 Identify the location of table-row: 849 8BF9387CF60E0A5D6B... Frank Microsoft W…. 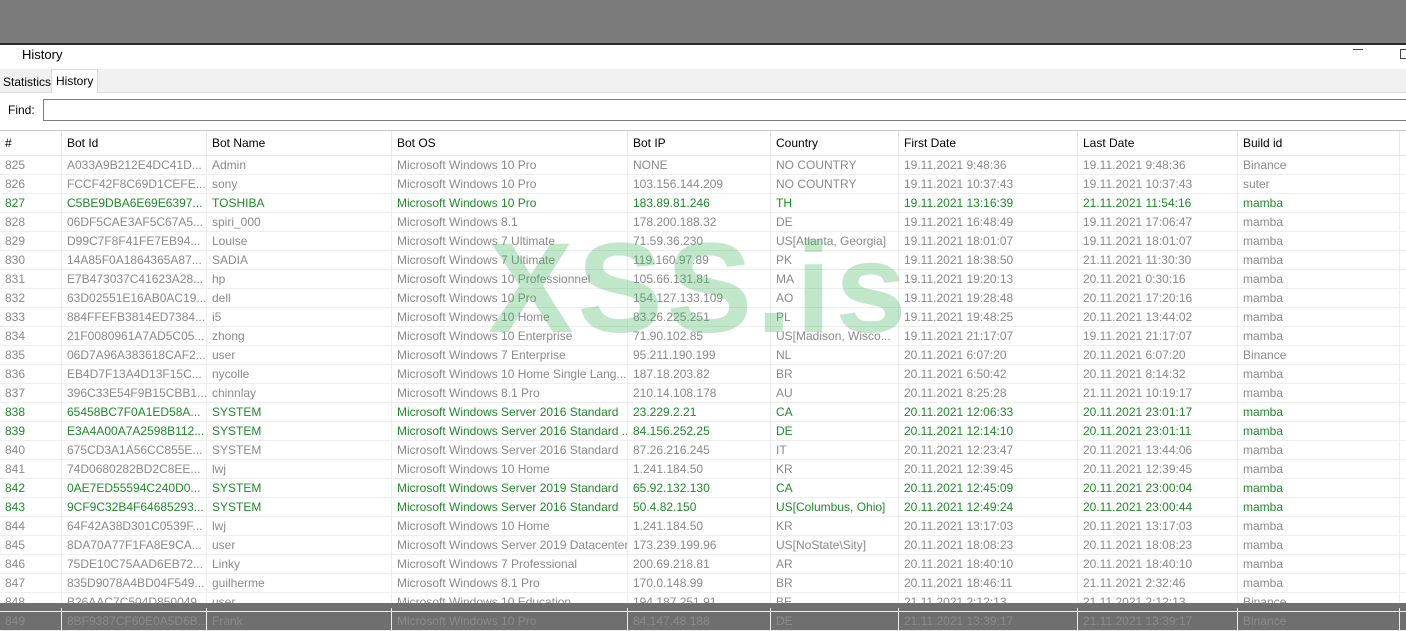
(703, 621).